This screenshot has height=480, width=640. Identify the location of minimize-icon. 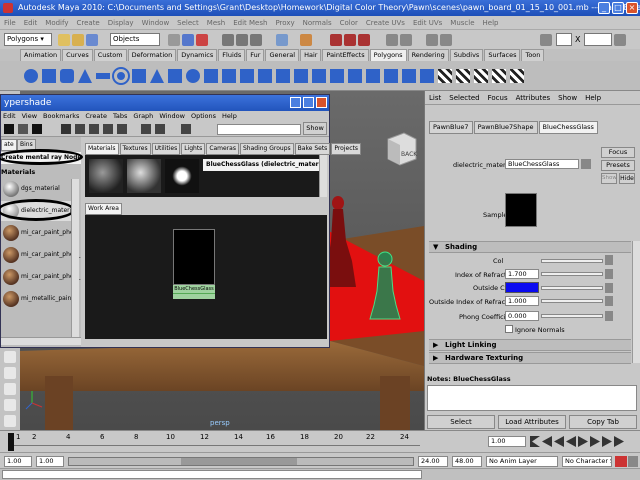
(295, 102).